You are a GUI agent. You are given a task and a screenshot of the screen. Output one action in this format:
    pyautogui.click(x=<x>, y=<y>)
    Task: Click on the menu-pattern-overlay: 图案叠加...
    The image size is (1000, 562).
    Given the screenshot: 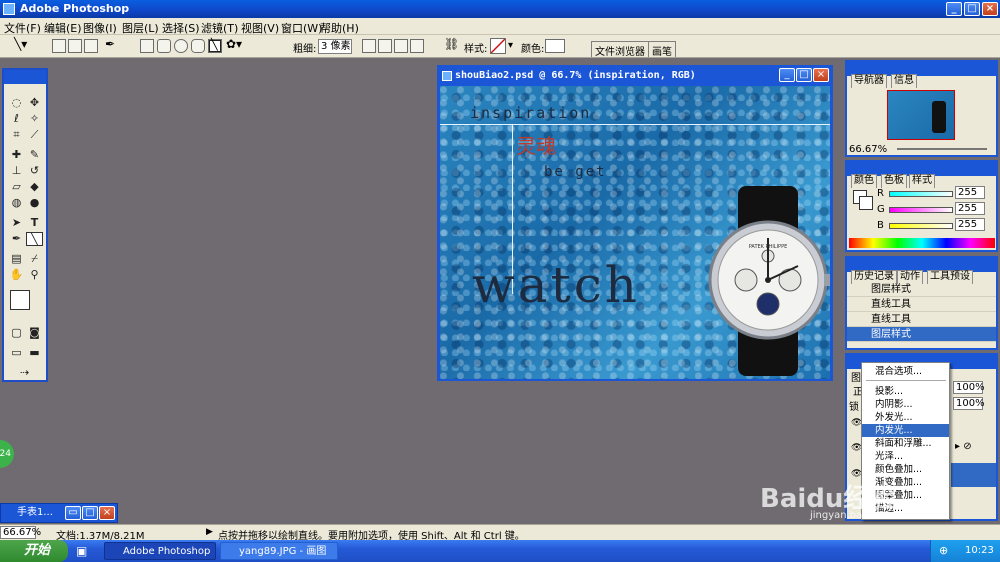 What is the action you would take?
    pyautogui.click(x=905, y=495)
    